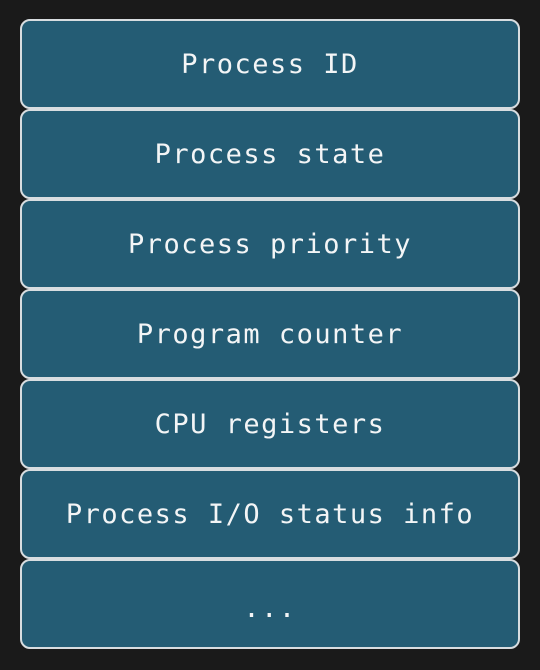  Describe the element at coordinates (270, 424) in the screenshot. I see `field-cpu-registers: CPU registers` at that location.